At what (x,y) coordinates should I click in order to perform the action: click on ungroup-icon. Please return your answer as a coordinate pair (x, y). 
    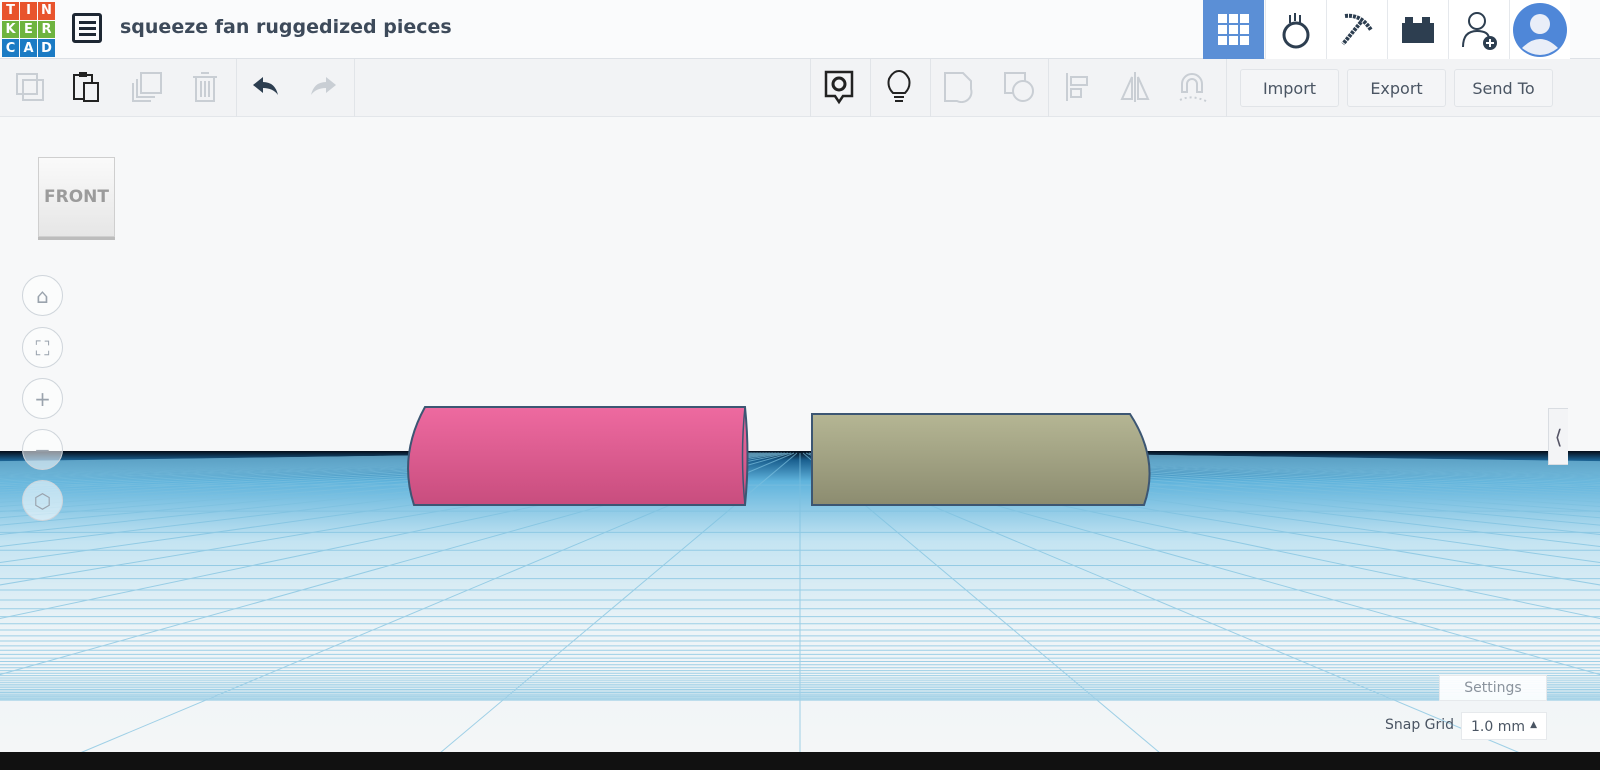
    Looking at the image, I should click on (1019, 87).